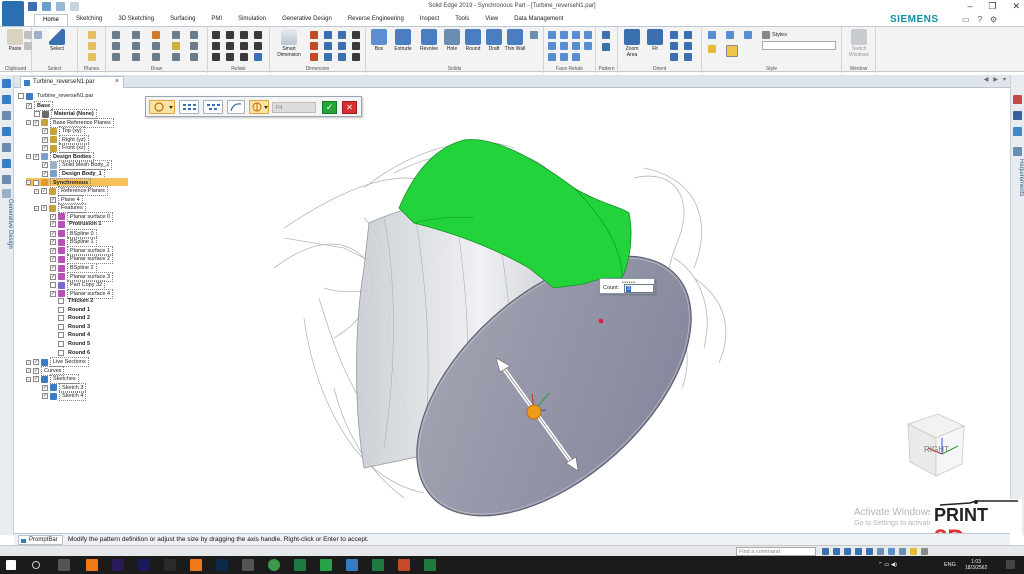 This screenshot has width=1024, height=574. Describe the element at coordinates (674, 57) in the screenshot. I see `sketch-view-icon` at that location.